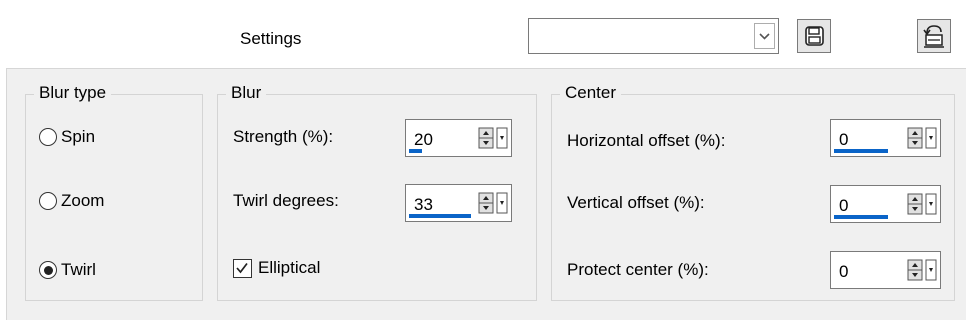 Image resolution: width=966 pixels, height=329 pixels. I want to click on twirl-degrees-progress-bar, so click(440, 216).